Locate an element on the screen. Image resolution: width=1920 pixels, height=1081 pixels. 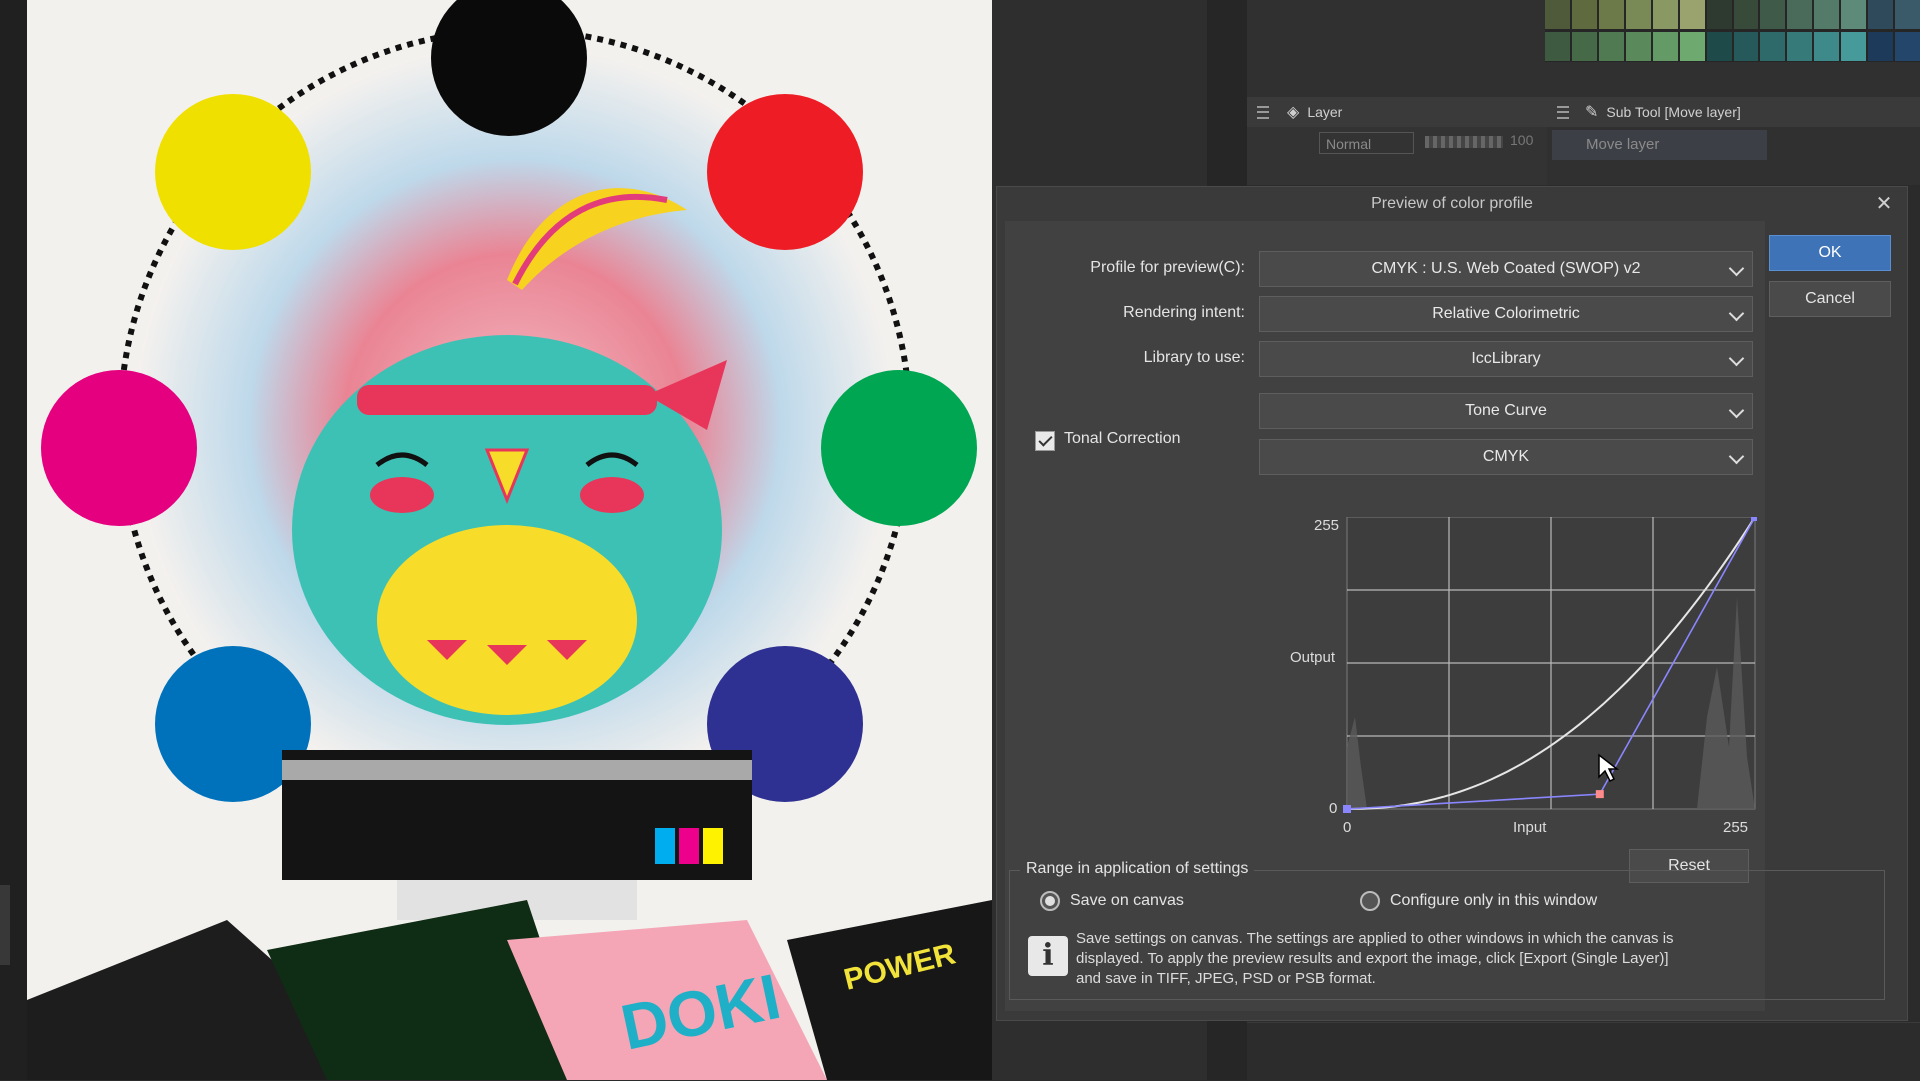
range-group-title: Range in application of settings is located at coordinates (1137, 869).